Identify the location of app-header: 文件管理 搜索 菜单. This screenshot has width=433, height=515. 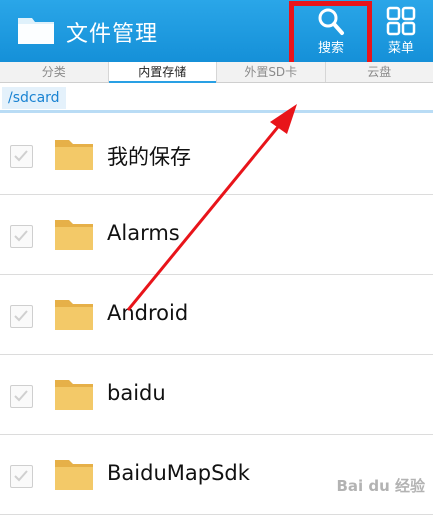
(216, 31).